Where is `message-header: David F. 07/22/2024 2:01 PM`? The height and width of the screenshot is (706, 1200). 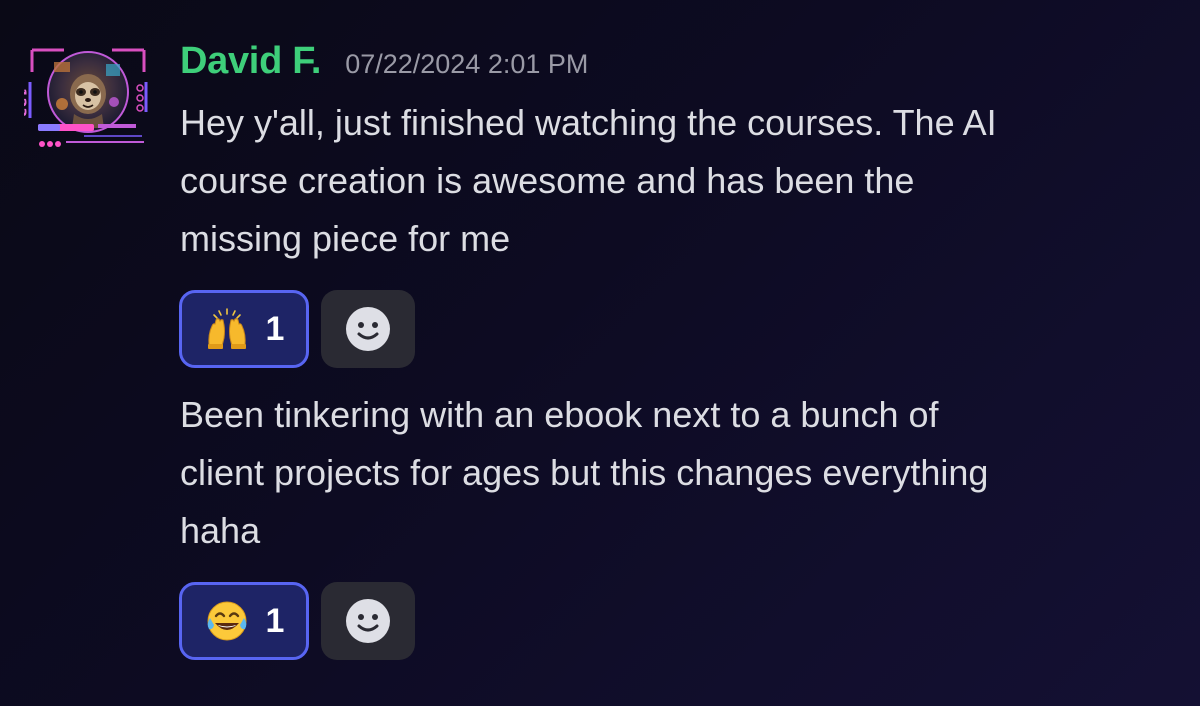
message-header: David F. 07/22/2024 2:01 PM is located at coordinates (384, 65).